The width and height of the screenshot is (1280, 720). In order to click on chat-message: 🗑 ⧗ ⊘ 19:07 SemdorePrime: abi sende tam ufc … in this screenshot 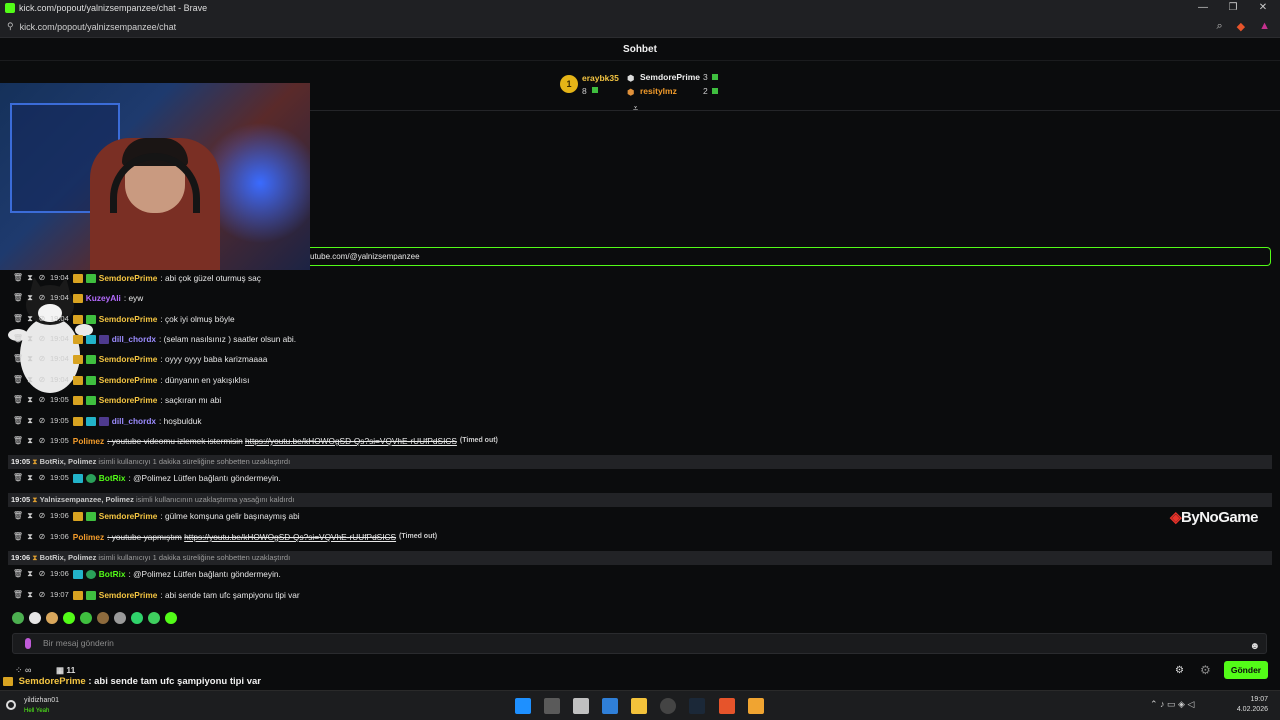, I will do `click(640, 595)`.